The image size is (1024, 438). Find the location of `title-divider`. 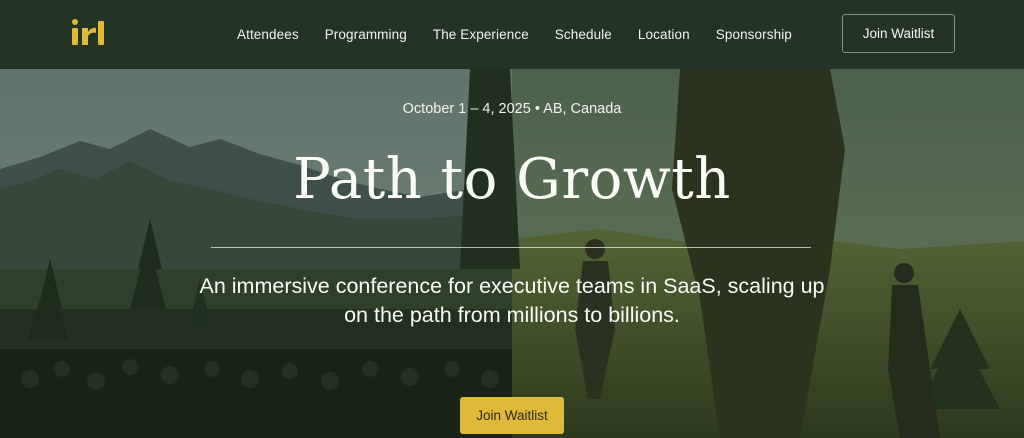

title-divider is located at coordinates (511, 247).